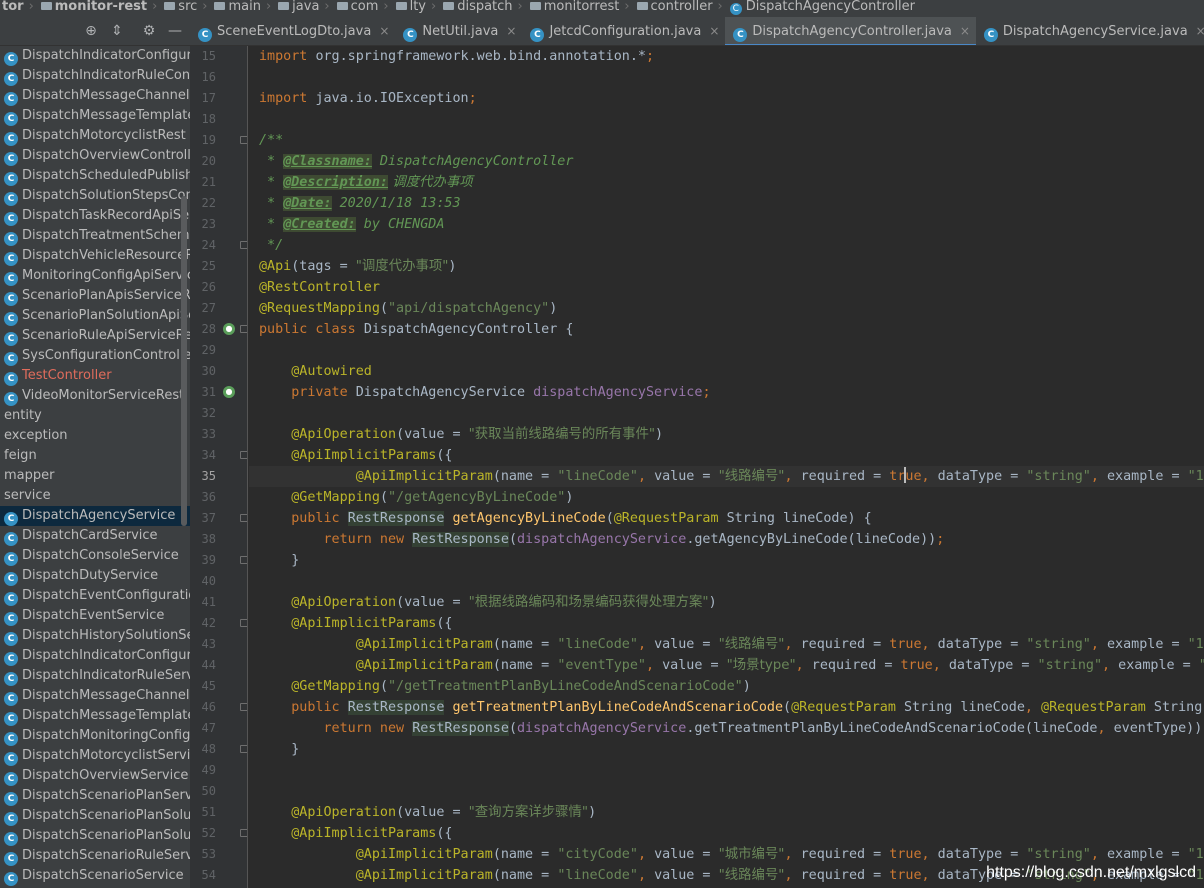 The height and width of the screenshot is (888, 1204). What do you see at coordinates (850, 31) in the screenshot?
I see `editor-tab: C DispatchAgencyController.java ×` at bounding box center [850, 31].